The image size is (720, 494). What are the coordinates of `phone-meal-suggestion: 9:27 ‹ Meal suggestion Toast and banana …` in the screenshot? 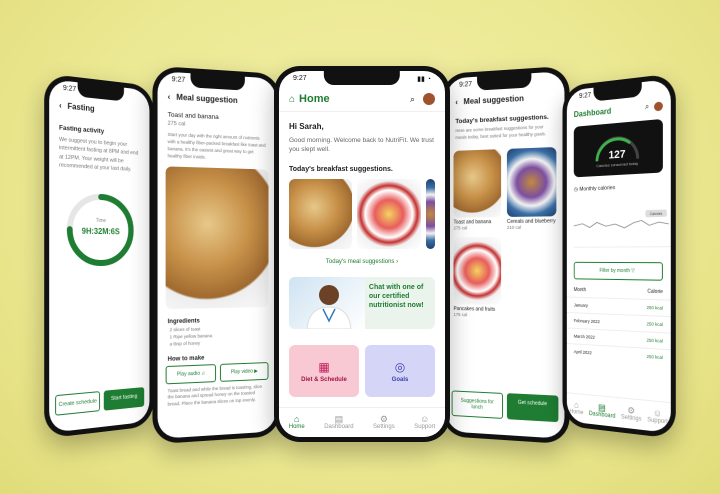 It's located at (216, 255).